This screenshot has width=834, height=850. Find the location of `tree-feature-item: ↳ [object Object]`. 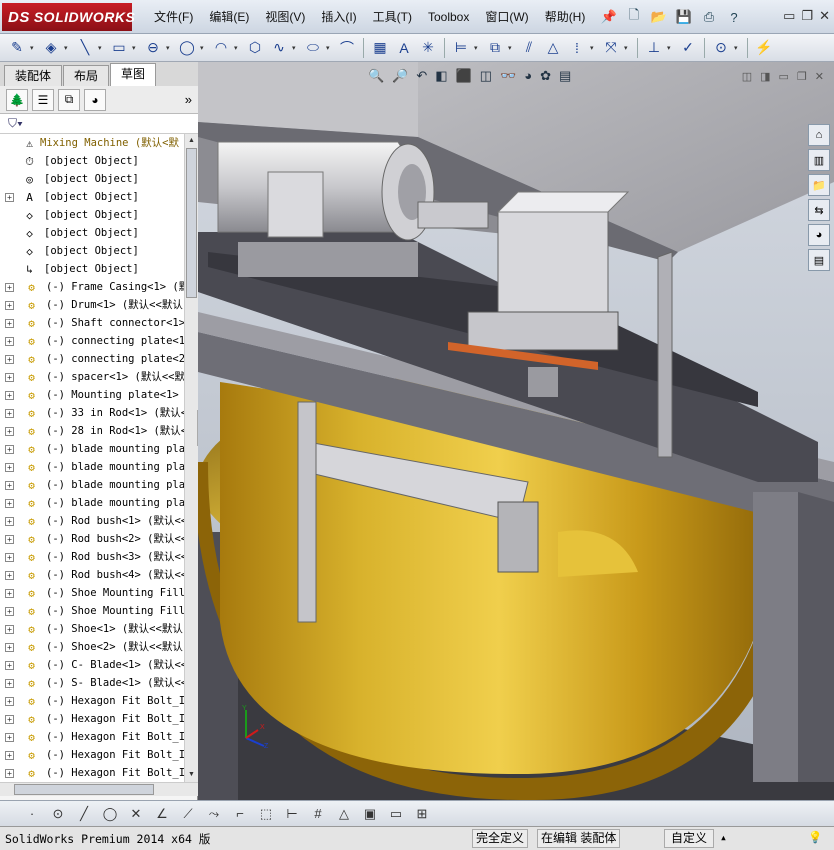

tree-feature-item: ↳ [object Object] is located at coordinates (92, 269).